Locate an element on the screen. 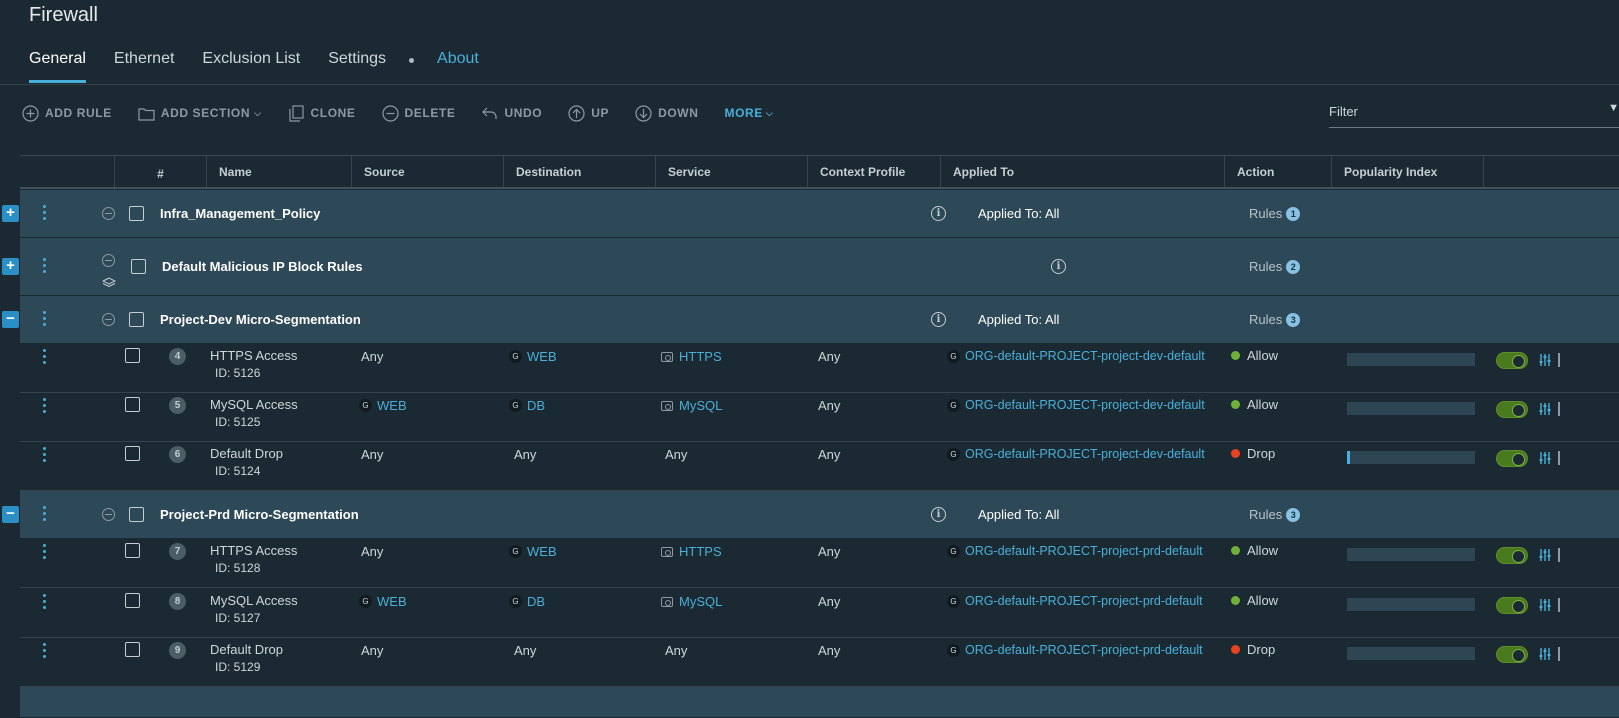  filter-caret-icon: ▼ is located at coordinates (1613, 108).